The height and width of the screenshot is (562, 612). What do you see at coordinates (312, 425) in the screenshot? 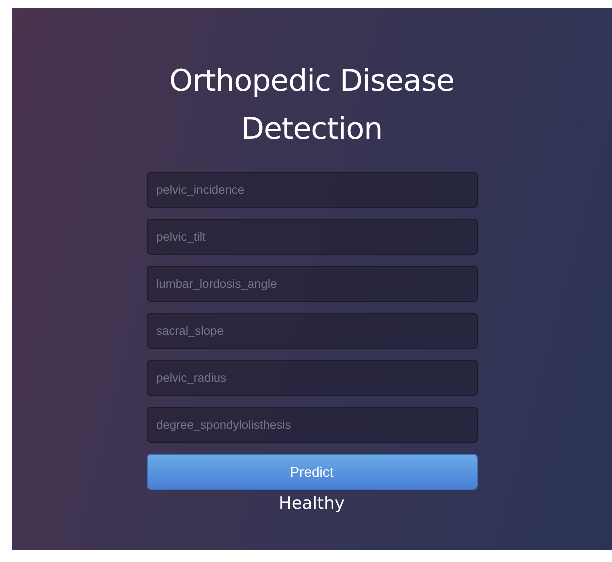
I see `input-field: degree_spondylolisthesis` at bounding box center [312, 425].